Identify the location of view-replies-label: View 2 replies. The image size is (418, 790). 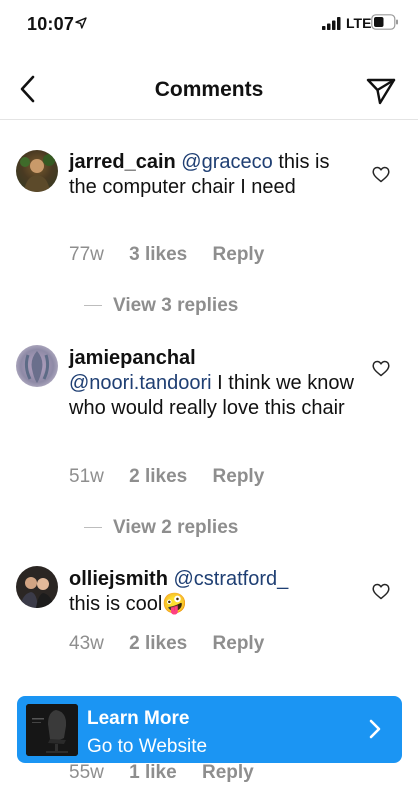
(176, 527).